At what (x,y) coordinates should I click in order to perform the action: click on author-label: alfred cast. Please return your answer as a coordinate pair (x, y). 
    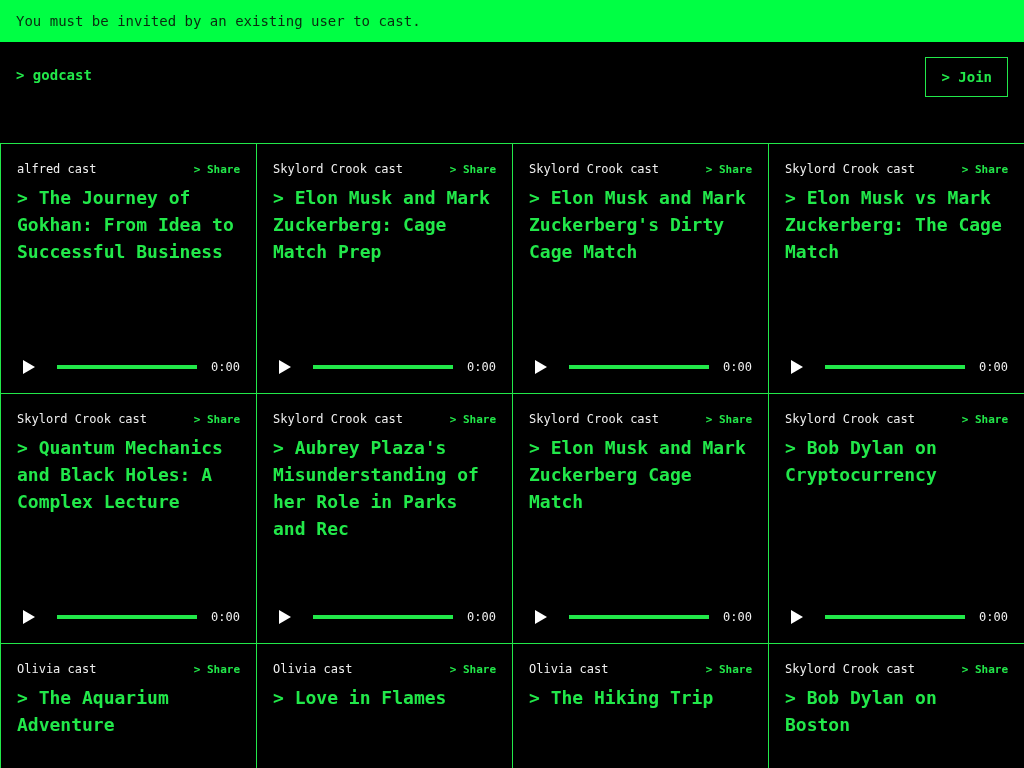
    Looking at the image, I should click on (57, 169).